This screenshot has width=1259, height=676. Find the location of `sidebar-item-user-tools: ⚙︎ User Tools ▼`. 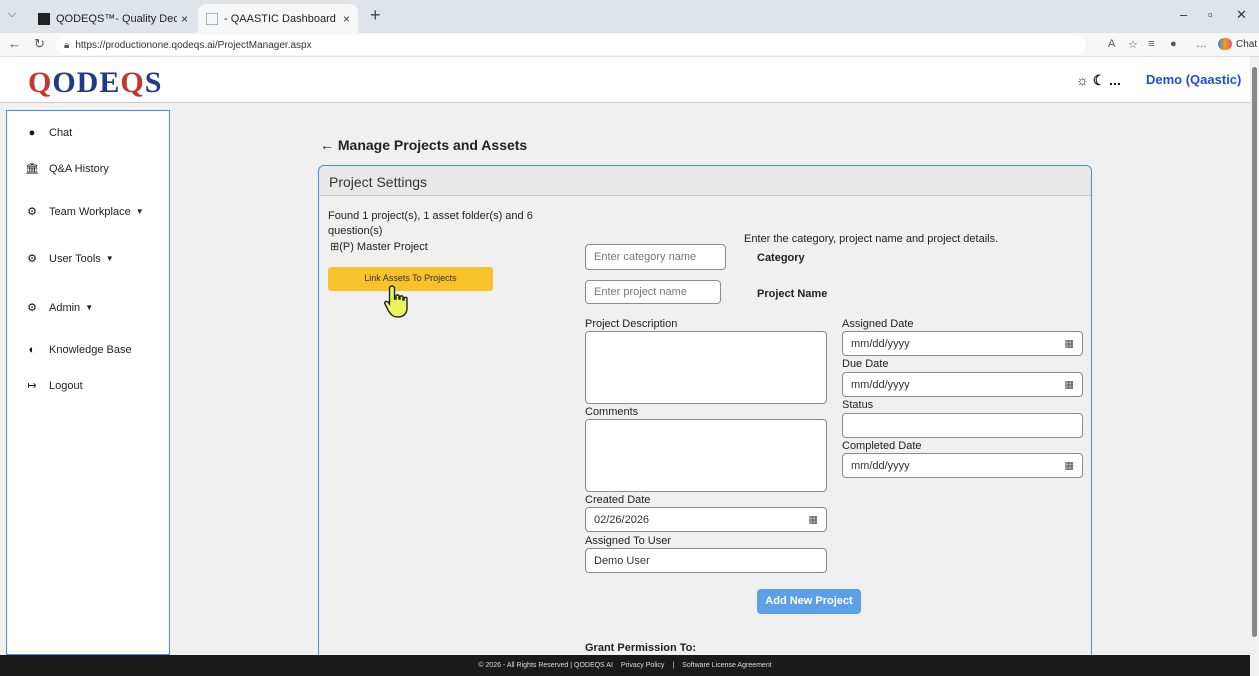

sidebar-item-user-tools: ⚙︎ User Tools ▼ is located at coordinates (68, 259).